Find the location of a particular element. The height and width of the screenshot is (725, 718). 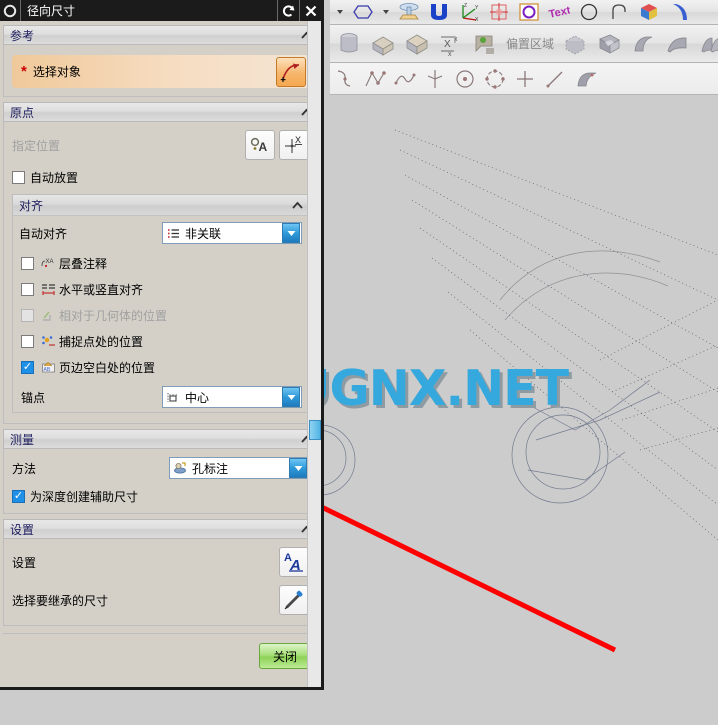

chevron-up-icon is located at coordinates (297, 205).